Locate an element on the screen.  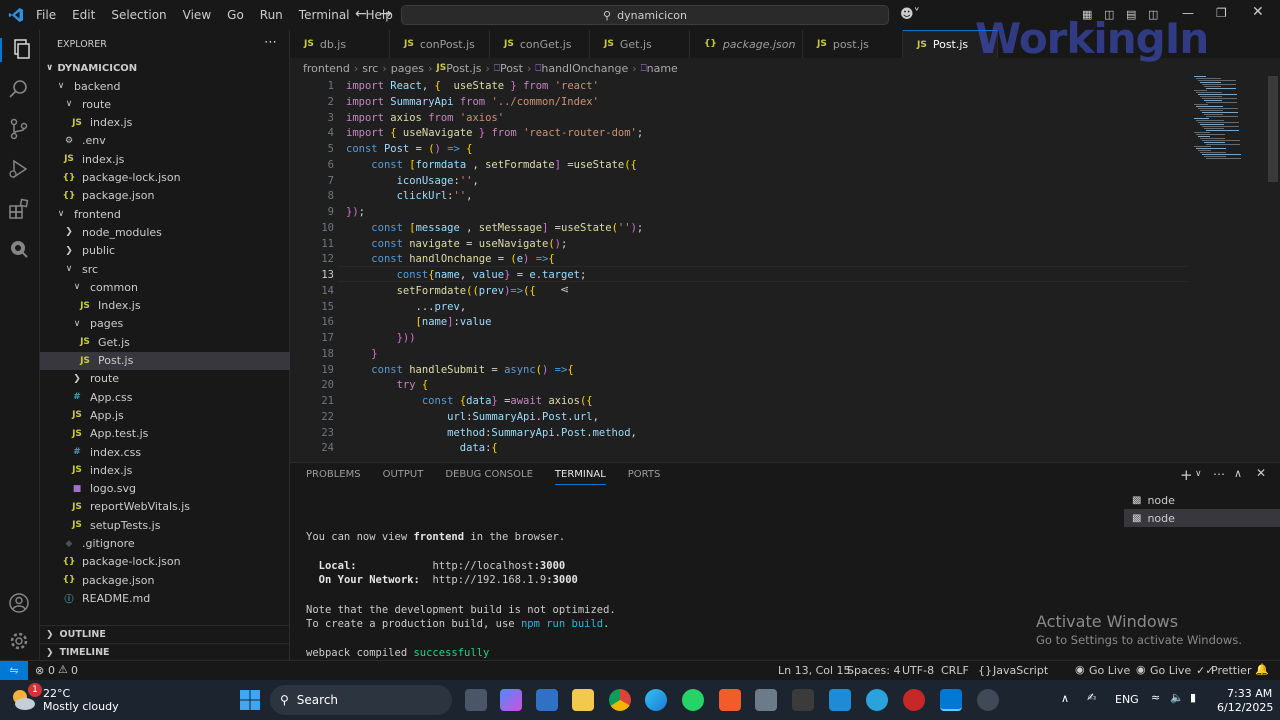
toggle-panel-icon: ▤ is located at coordinates (1131, 14).